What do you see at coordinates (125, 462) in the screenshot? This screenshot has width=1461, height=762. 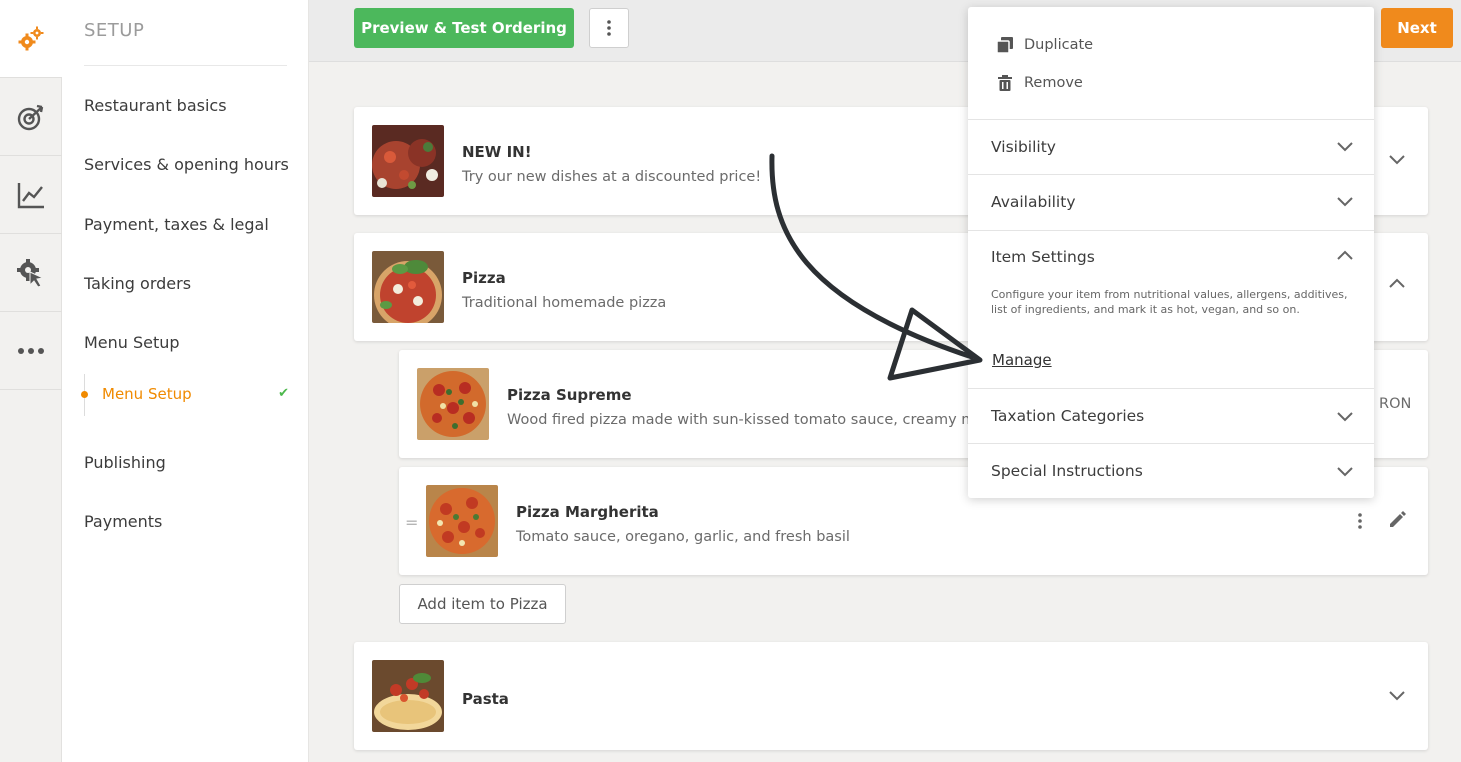 I see `sidebar-item-publishing: Publishing` at bounding box center [125, 462].